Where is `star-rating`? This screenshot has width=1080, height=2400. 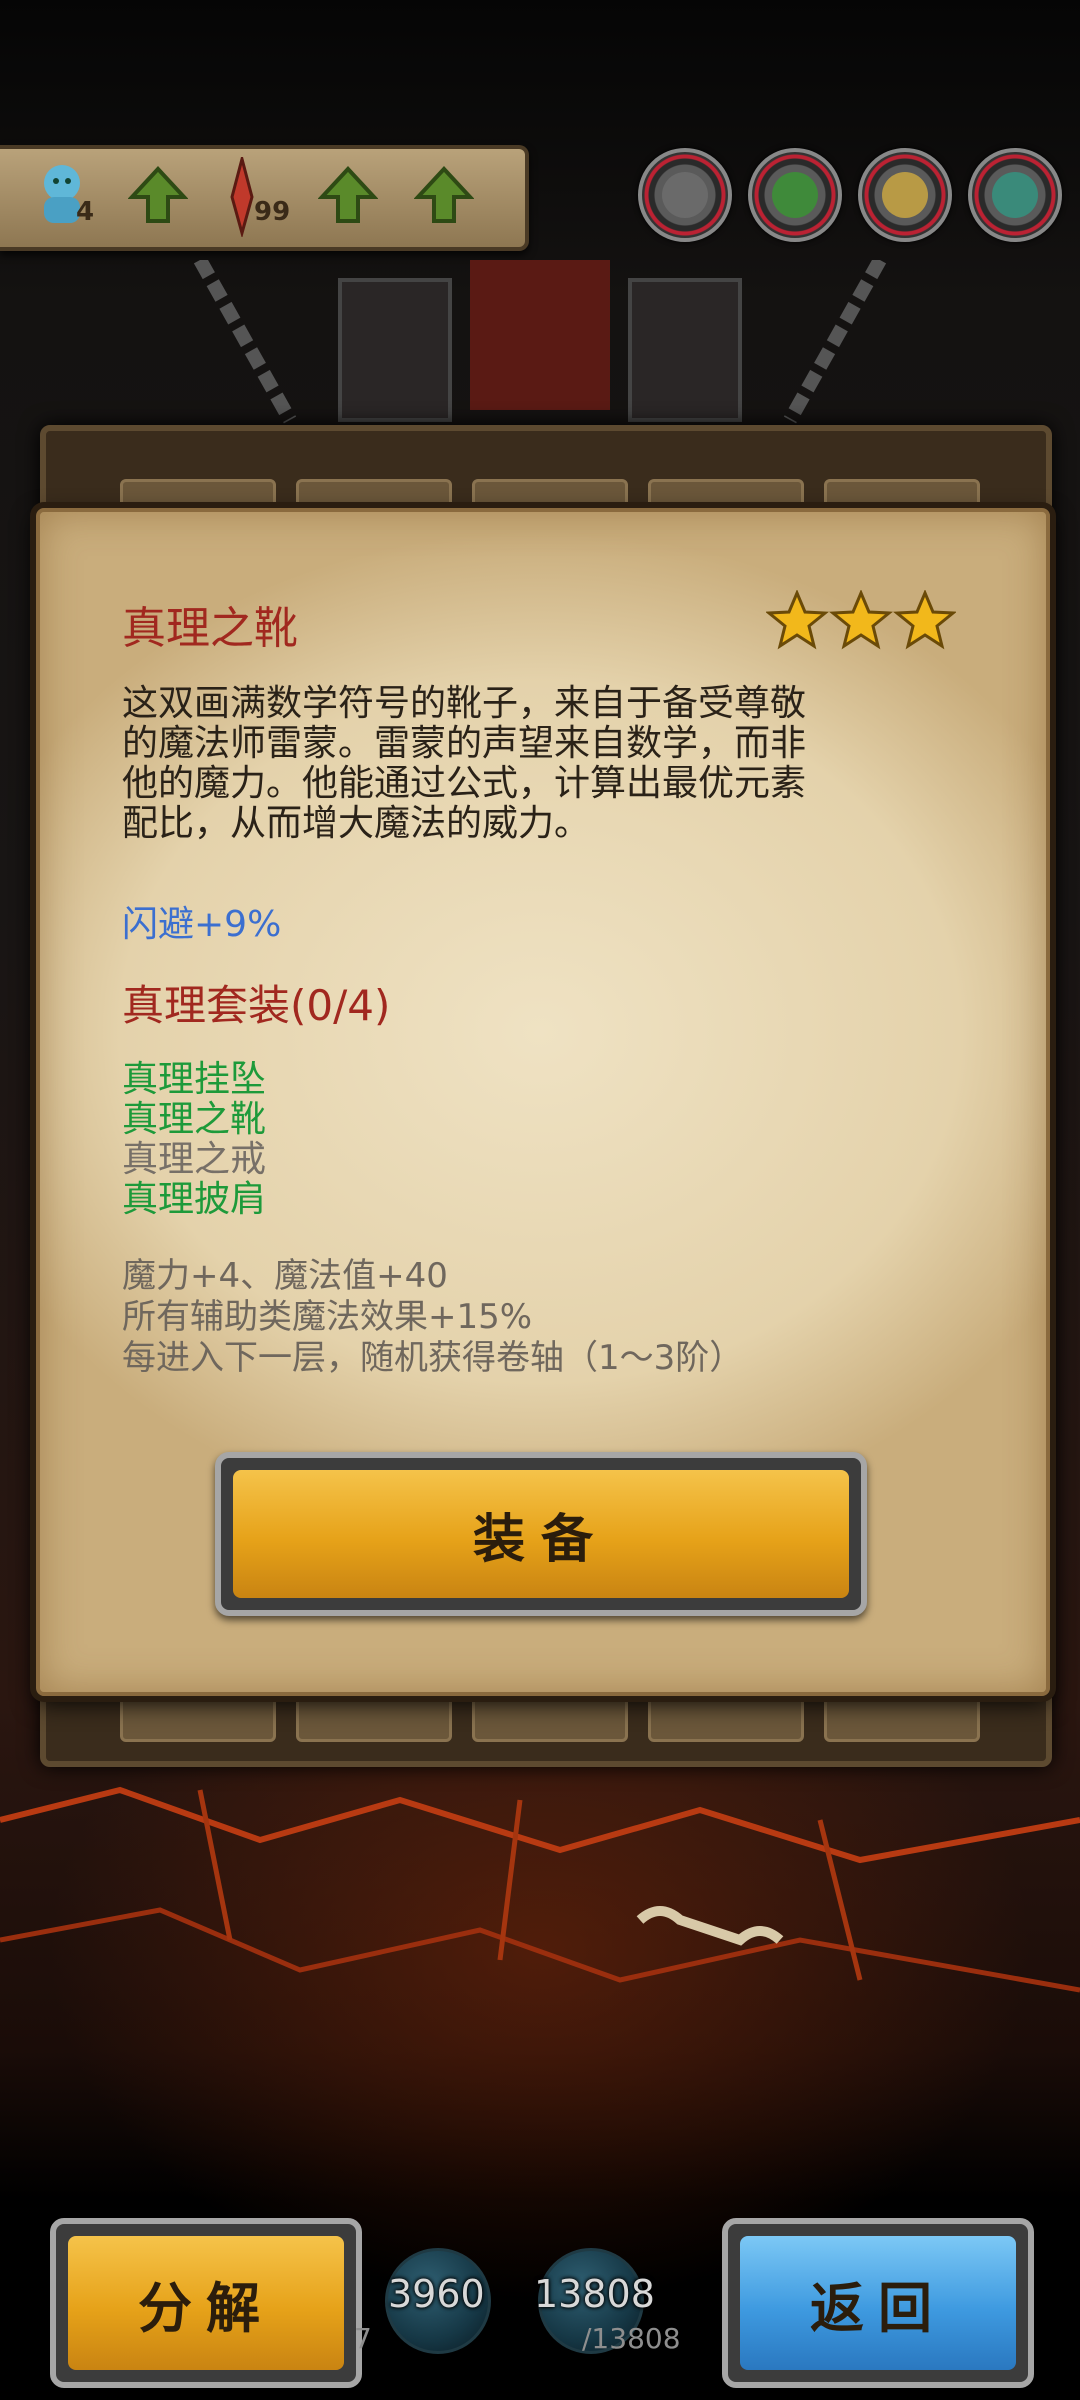
star-rating is located at coordinates (861, 620).